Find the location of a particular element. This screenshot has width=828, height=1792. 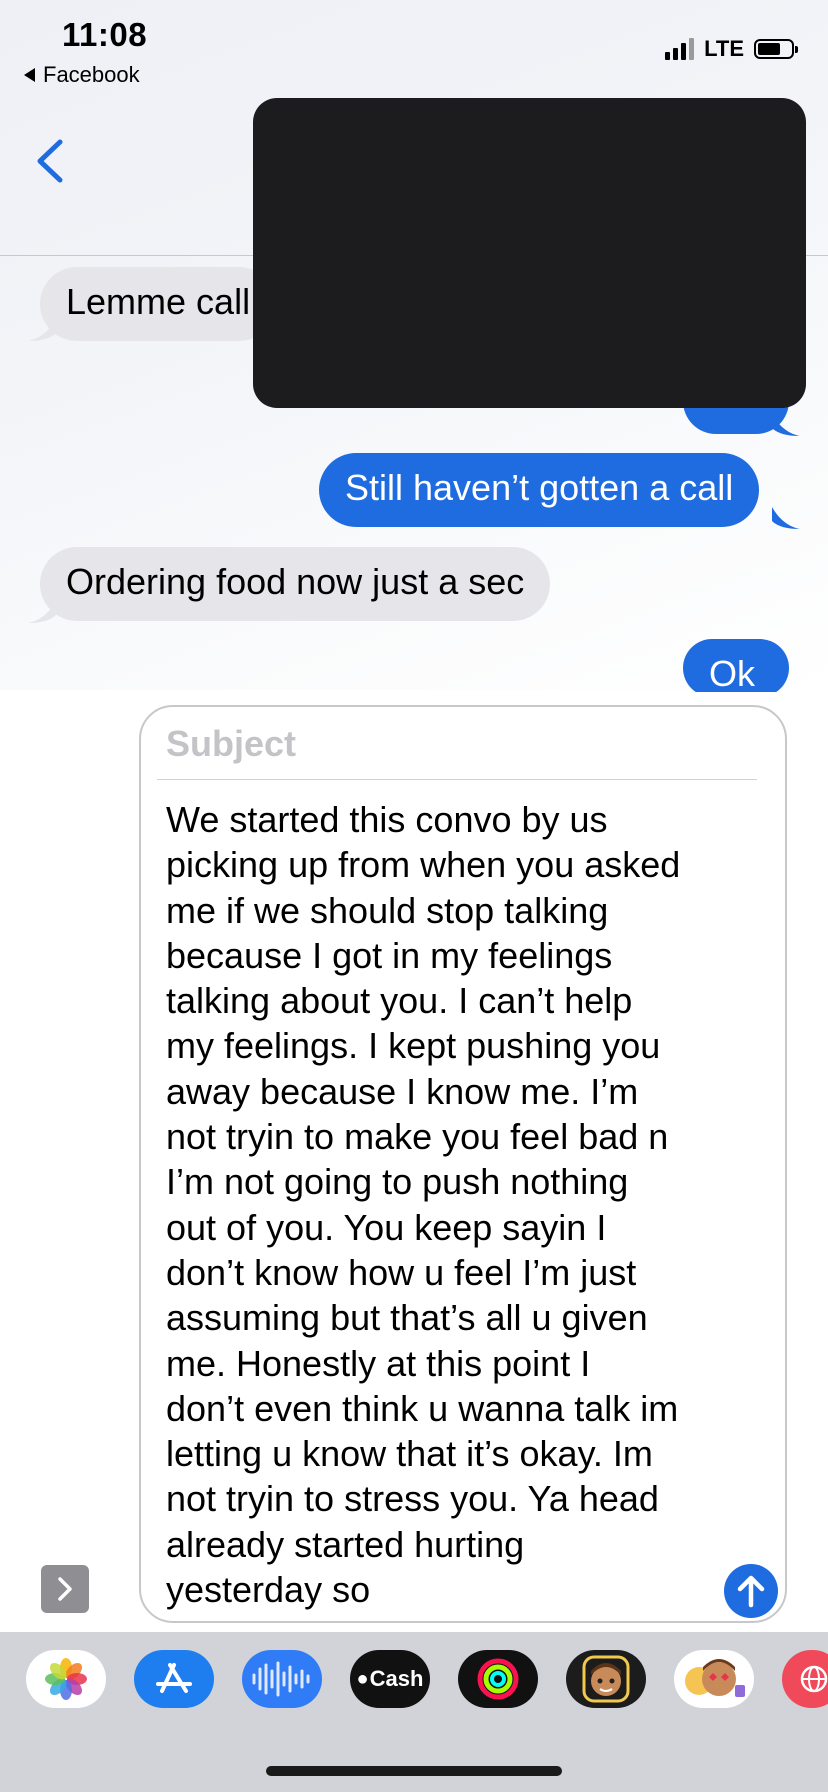

message-bubble-outgoing: Still haven’t gotten a call is located at coordinates (539, 490).